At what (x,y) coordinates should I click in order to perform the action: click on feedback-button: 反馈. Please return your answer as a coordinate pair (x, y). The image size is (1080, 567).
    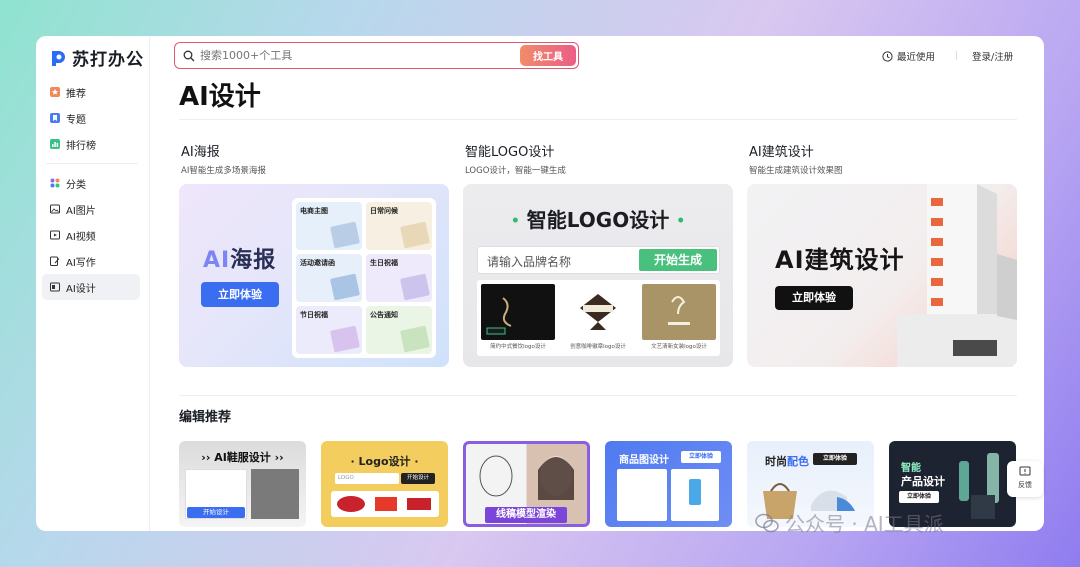
    Looking at the image, I should click on (1025, 479).